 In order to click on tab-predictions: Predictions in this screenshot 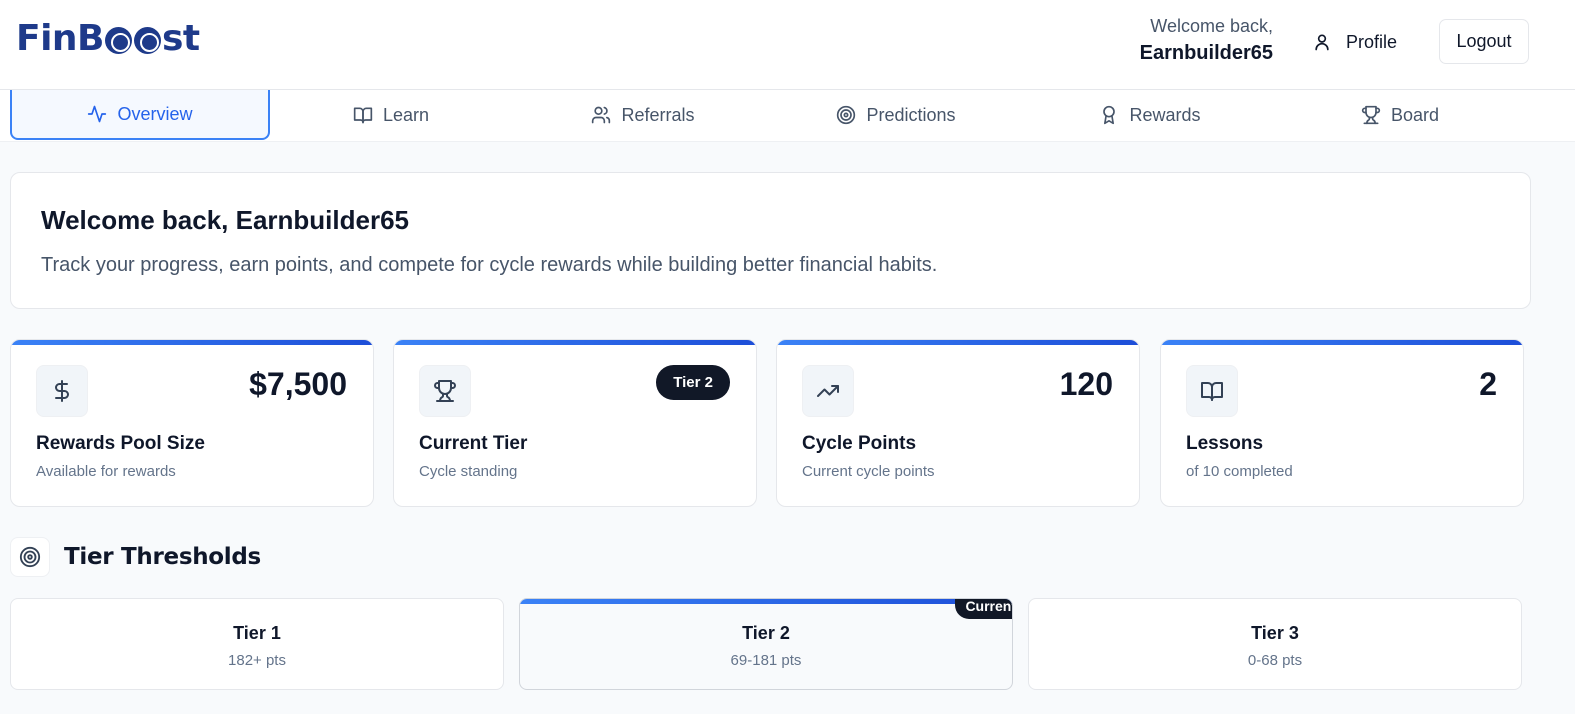, I will do `click(896, 115)`.